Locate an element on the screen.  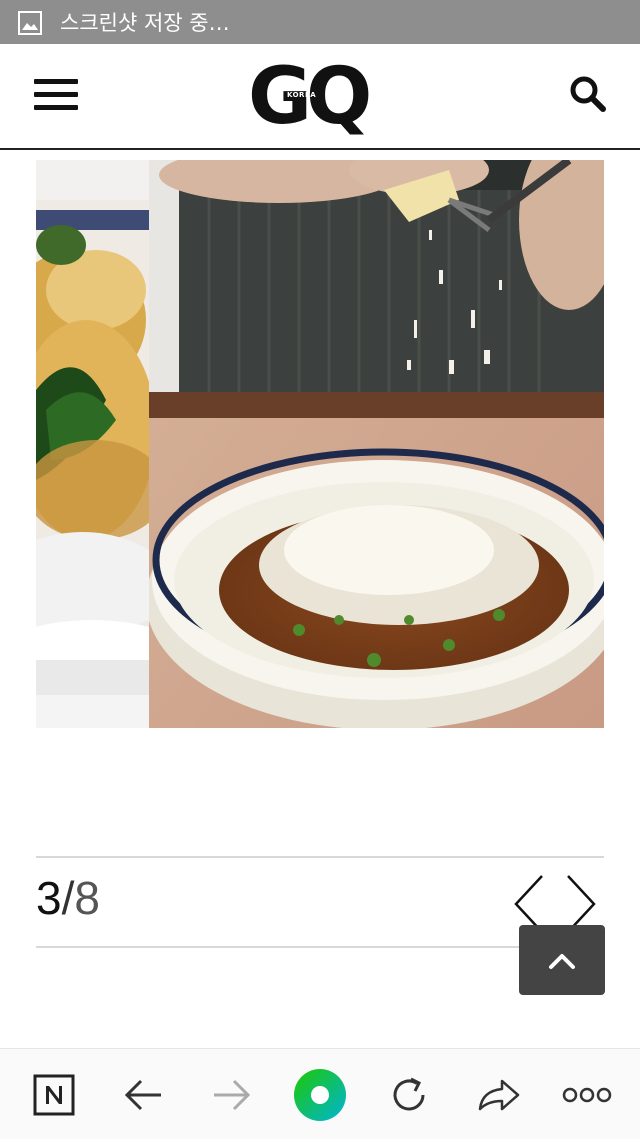
slide-counter: 3/8 is located at coordinates (68, 898).